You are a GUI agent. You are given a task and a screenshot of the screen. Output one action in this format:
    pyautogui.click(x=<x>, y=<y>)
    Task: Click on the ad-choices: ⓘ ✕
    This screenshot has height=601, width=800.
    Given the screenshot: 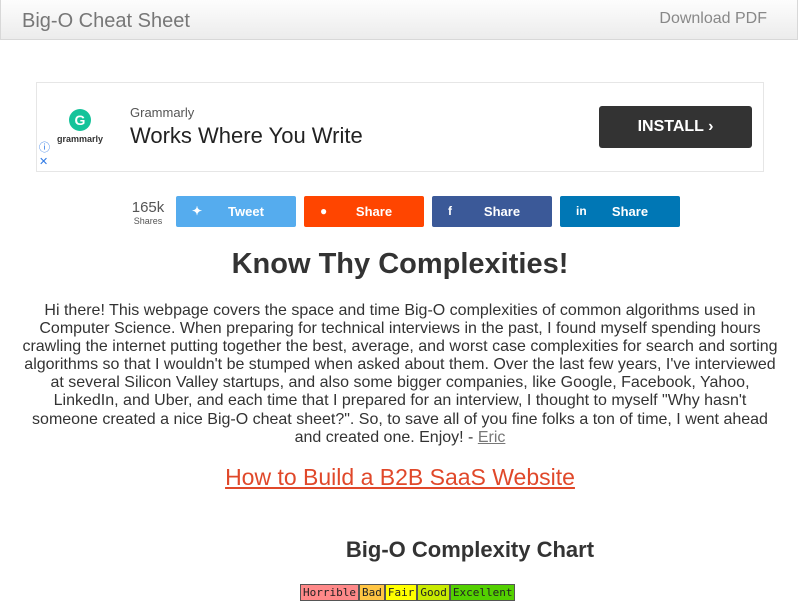 What is the action you would take?
    pyautogui.click(x=44, y=155)
    